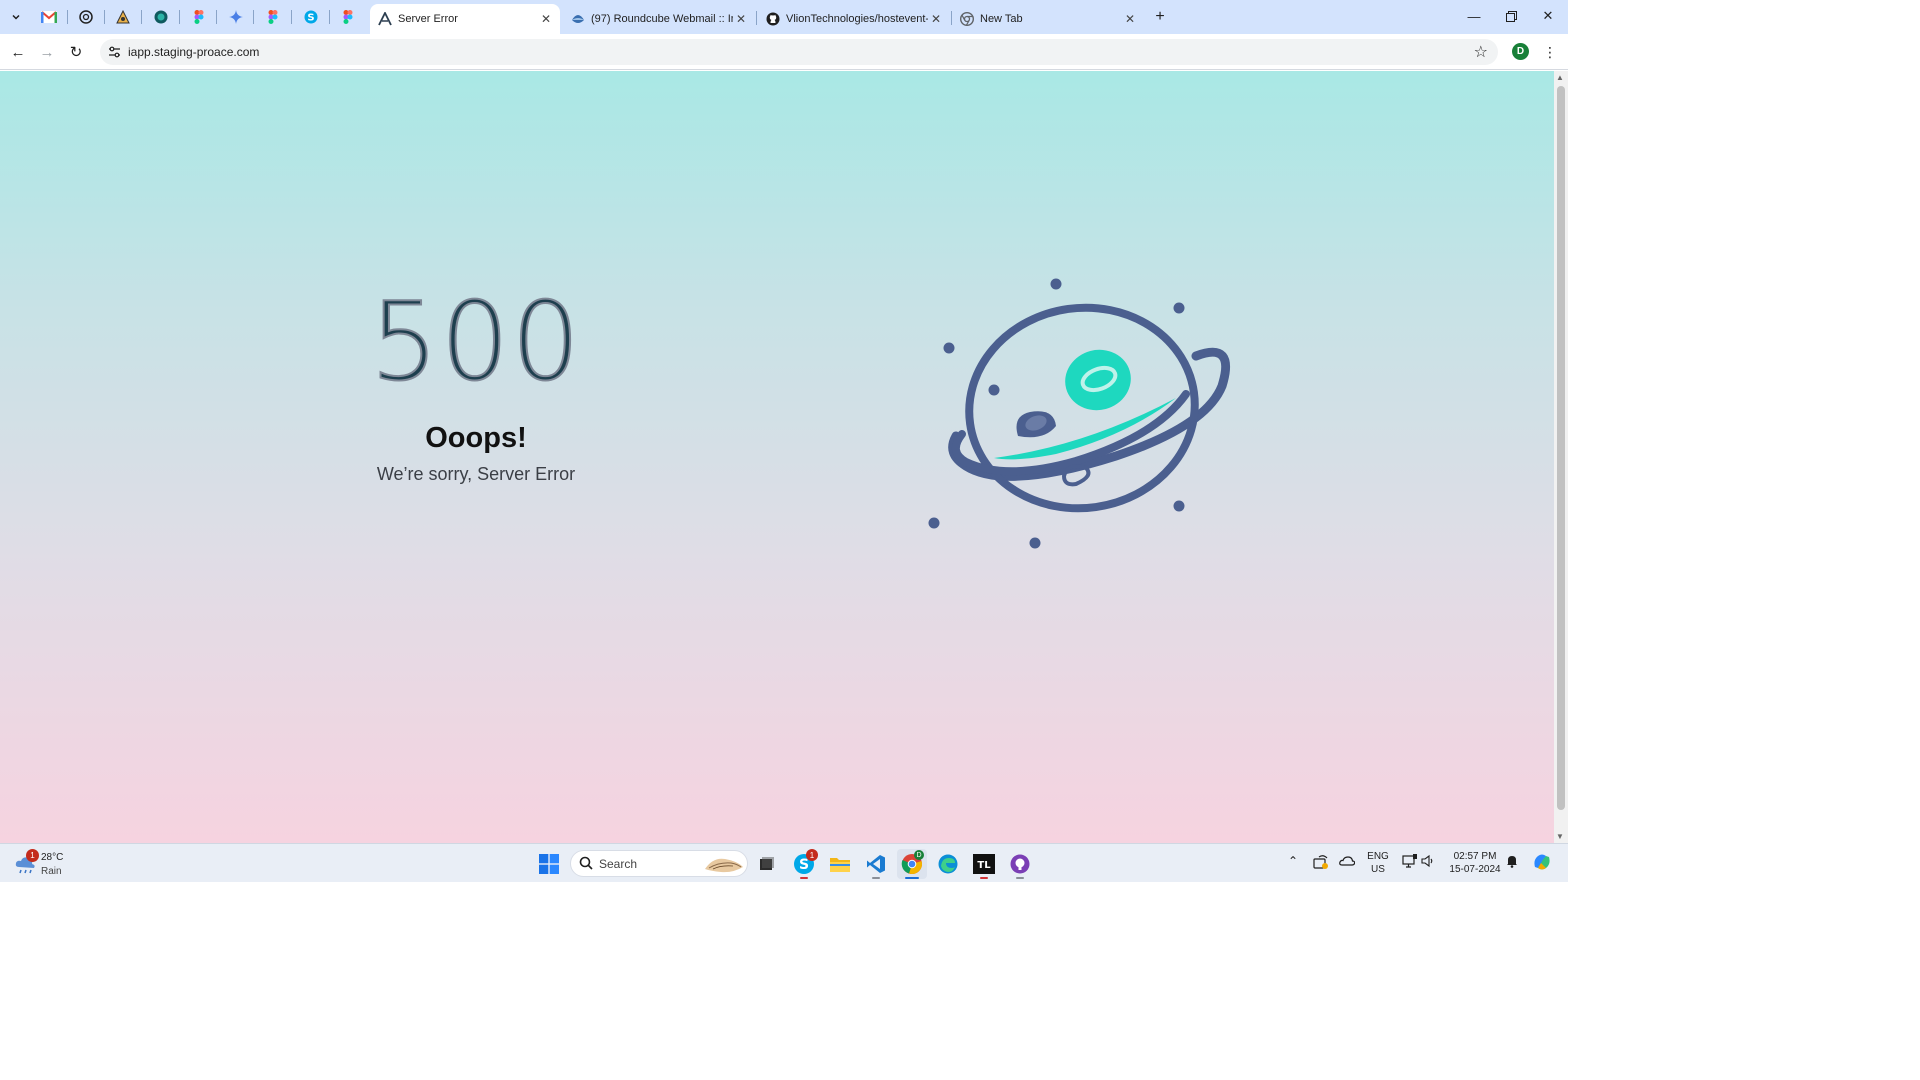  What do you see at coordinates (1378, 869) in the screenshot?
I see `region-code: US` at bounding box center [1378, 869].